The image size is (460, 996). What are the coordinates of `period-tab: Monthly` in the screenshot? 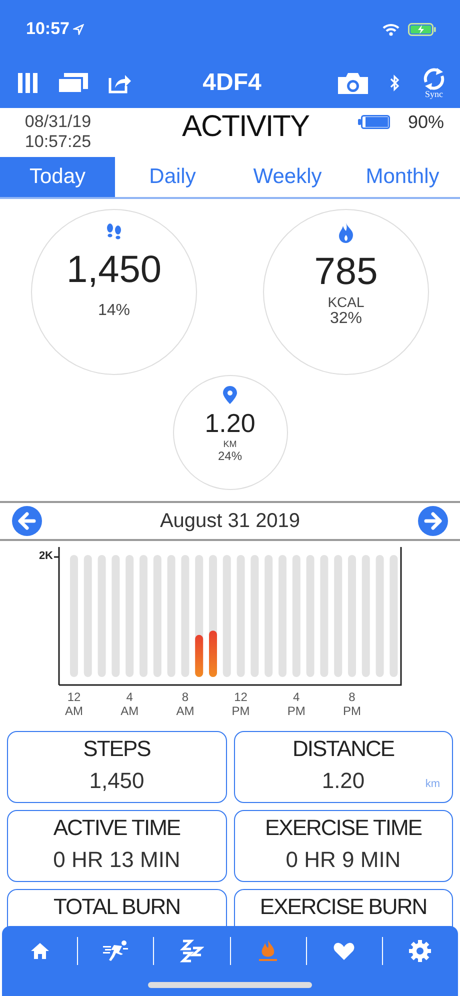 It's located at (402, 177).